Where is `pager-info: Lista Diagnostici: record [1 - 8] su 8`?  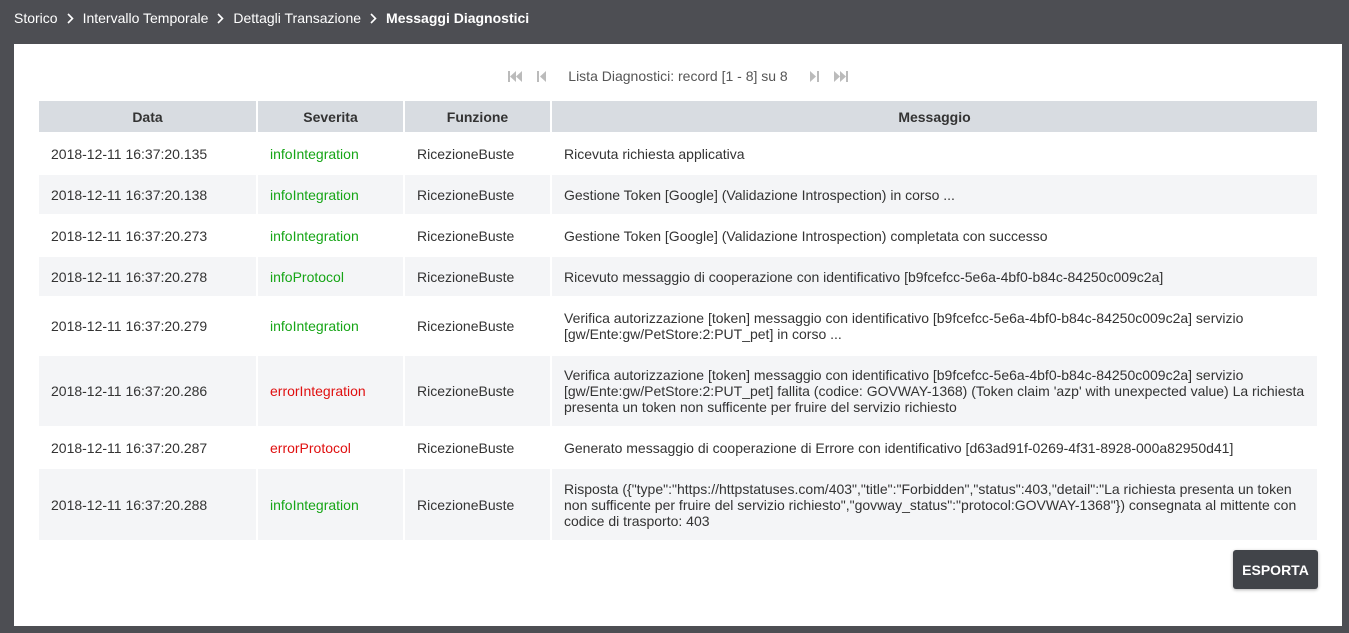 pager-info: Lista Diagnostici: record [1 - 8] su 8 is located at coordinates (678, 76).